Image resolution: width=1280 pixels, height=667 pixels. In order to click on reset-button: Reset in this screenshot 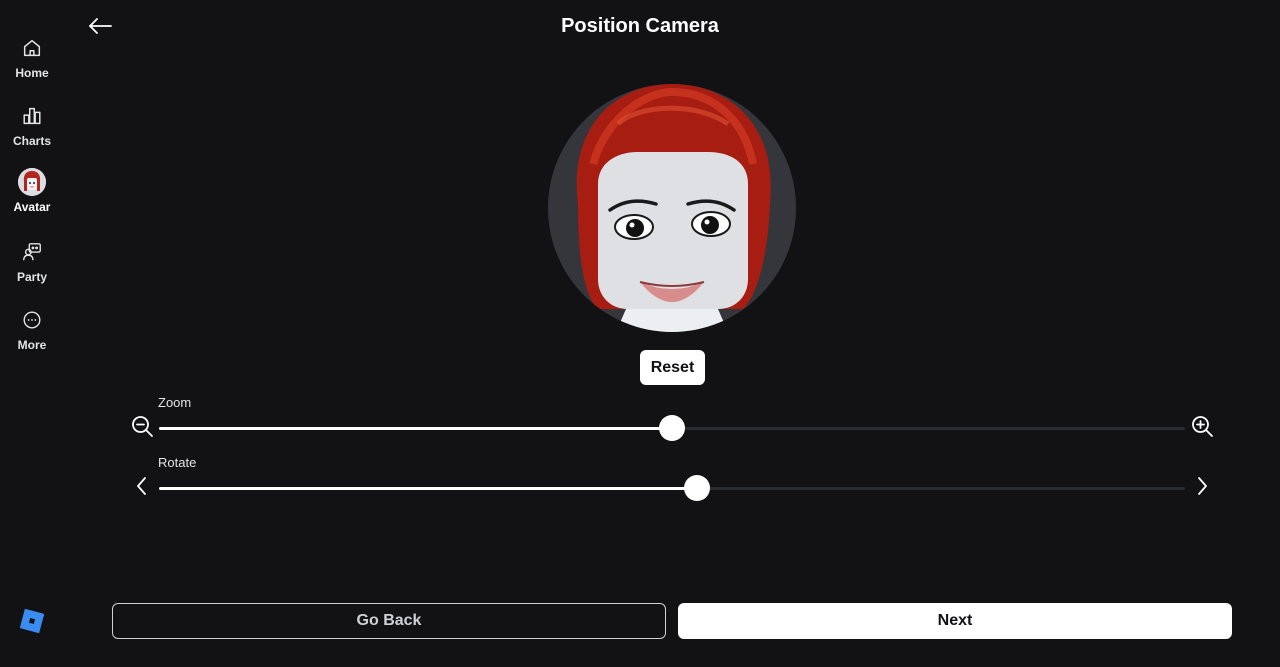, I will do `click(672, 367)`.